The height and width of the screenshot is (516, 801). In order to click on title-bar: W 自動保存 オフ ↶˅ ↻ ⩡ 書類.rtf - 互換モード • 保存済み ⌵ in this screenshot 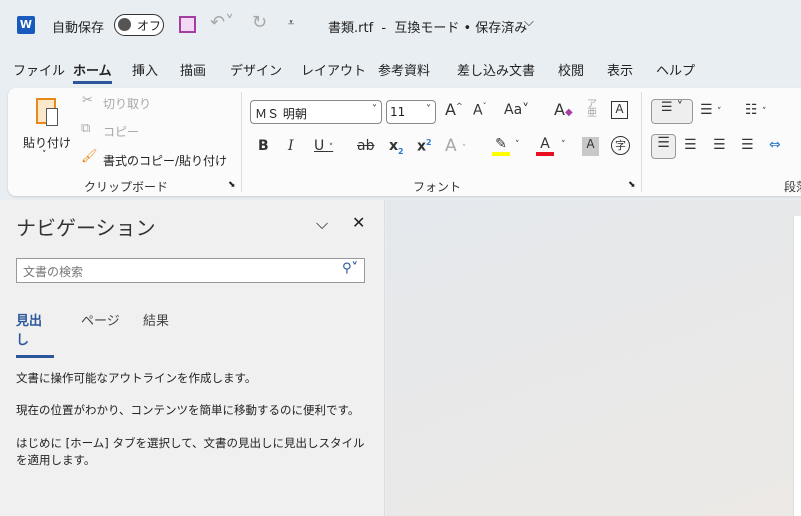, I will do `click(400, 26)`.